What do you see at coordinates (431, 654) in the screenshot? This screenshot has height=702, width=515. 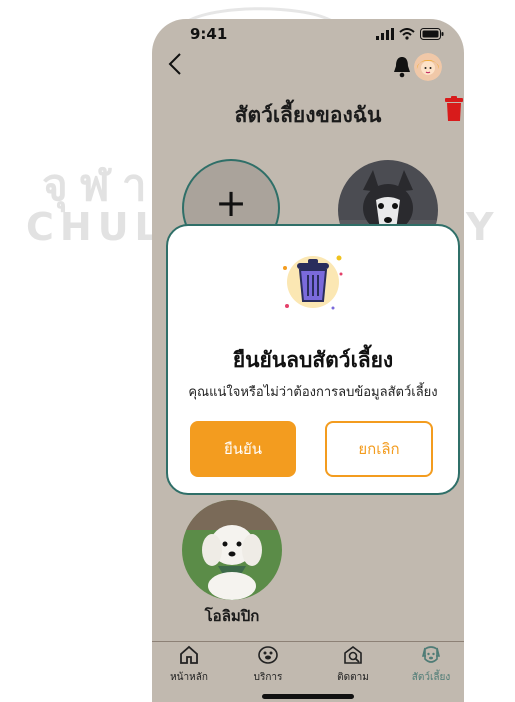 I see `dog-face-icon` at bounding box center [431, 654].